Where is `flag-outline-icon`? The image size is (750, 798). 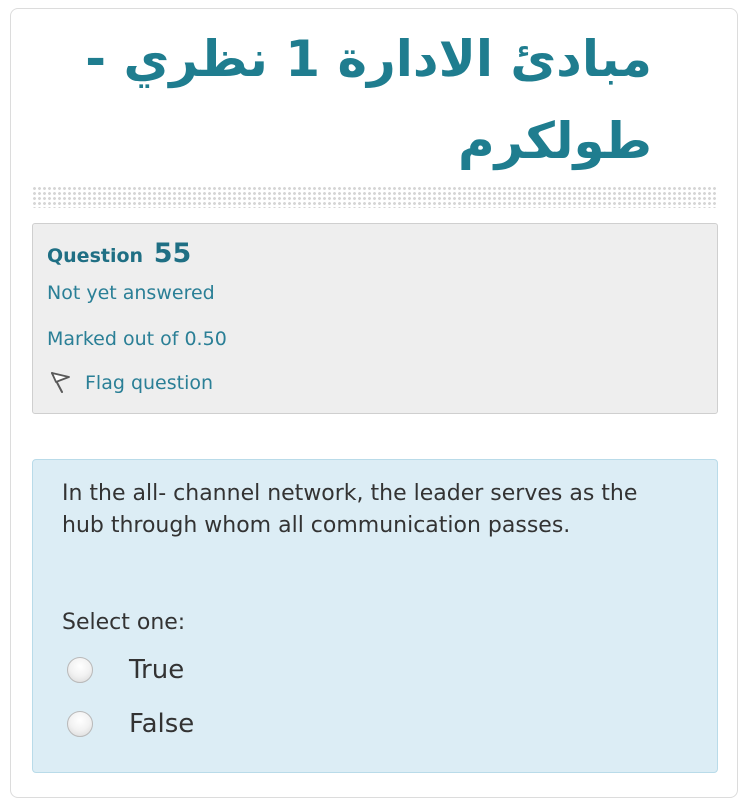
flag-outline-icon is located at coordinates (60, 383).